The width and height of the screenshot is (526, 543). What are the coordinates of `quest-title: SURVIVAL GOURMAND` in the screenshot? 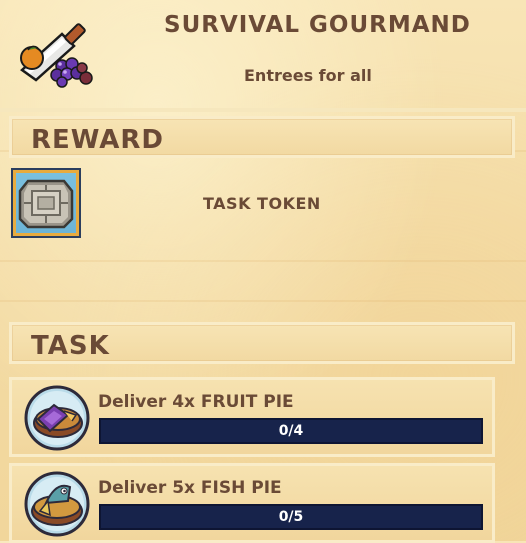 It's located at (317, 25).